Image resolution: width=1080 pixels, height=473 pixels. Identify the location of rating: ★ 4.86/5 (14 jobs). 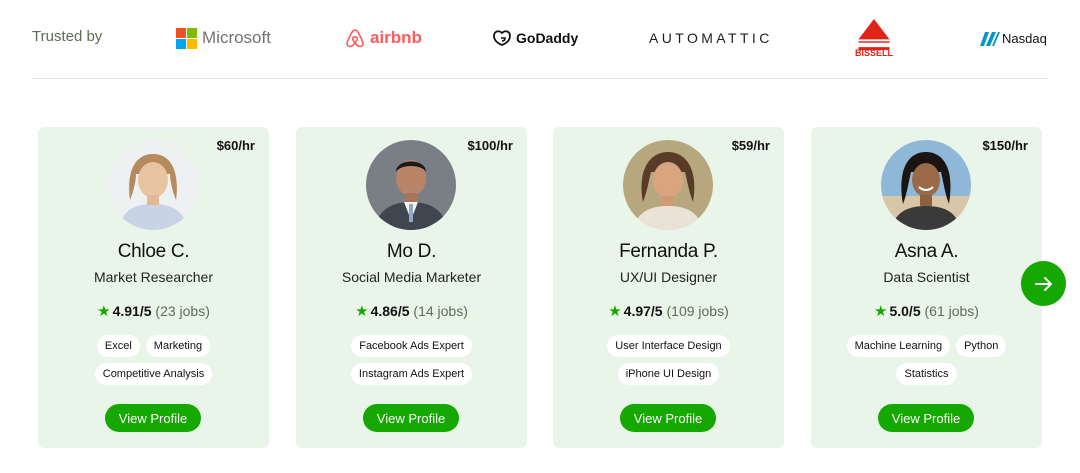
(411, 311).